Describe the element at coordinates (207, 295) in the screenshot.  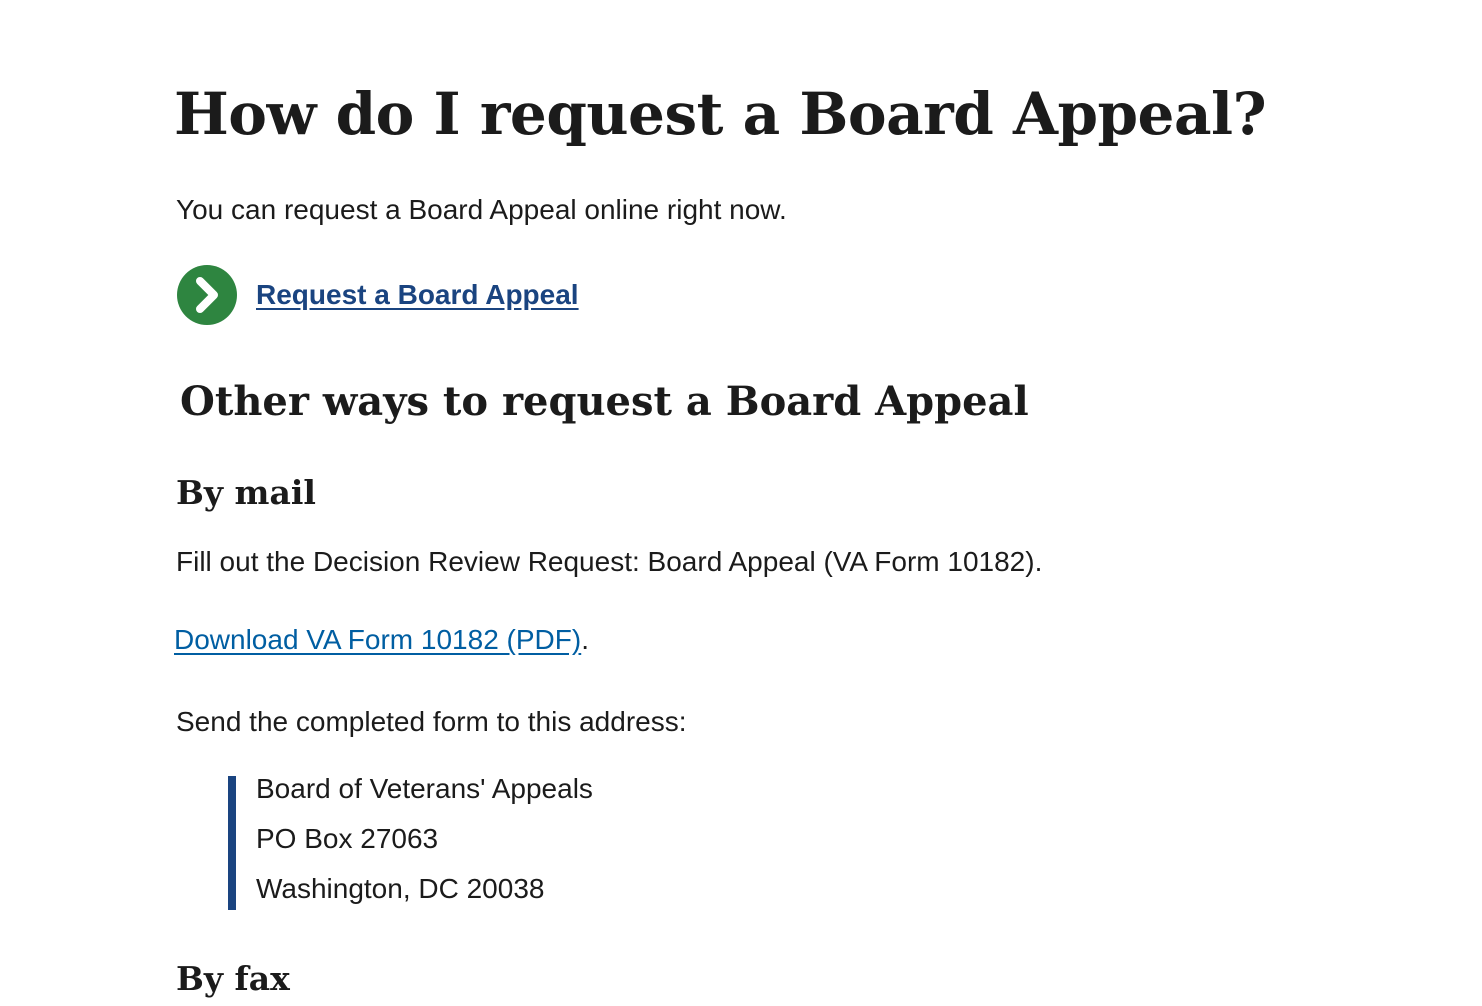
I see `chevron-right-circle-icon` at that location.